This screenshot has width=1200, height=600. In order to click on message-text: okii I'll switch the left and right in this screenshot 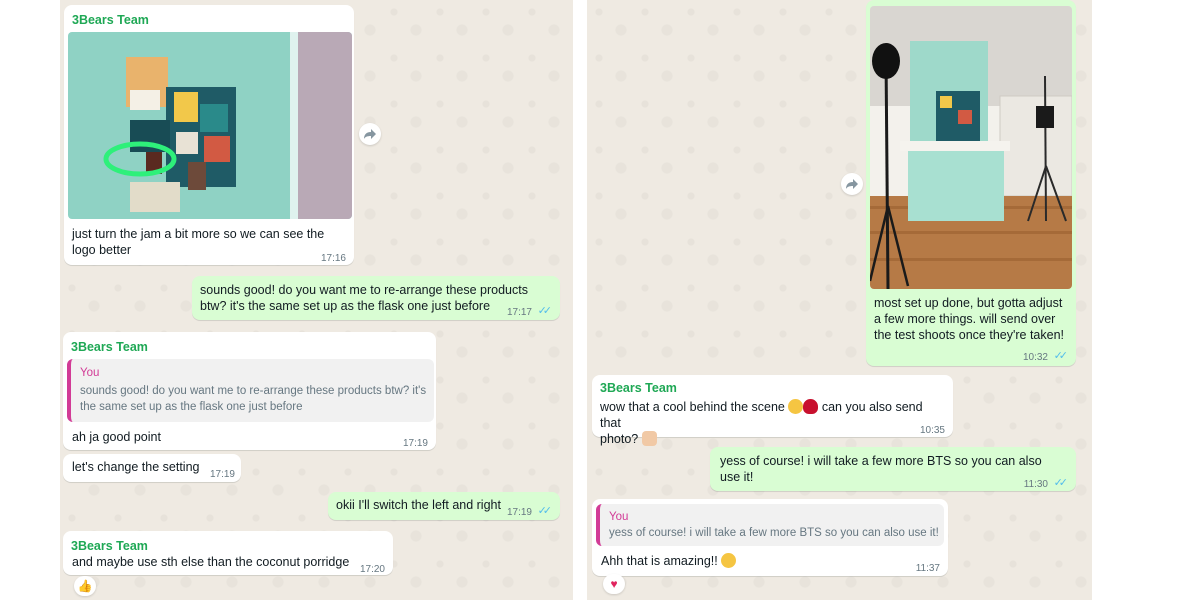, I will do `click(418, 505)`.